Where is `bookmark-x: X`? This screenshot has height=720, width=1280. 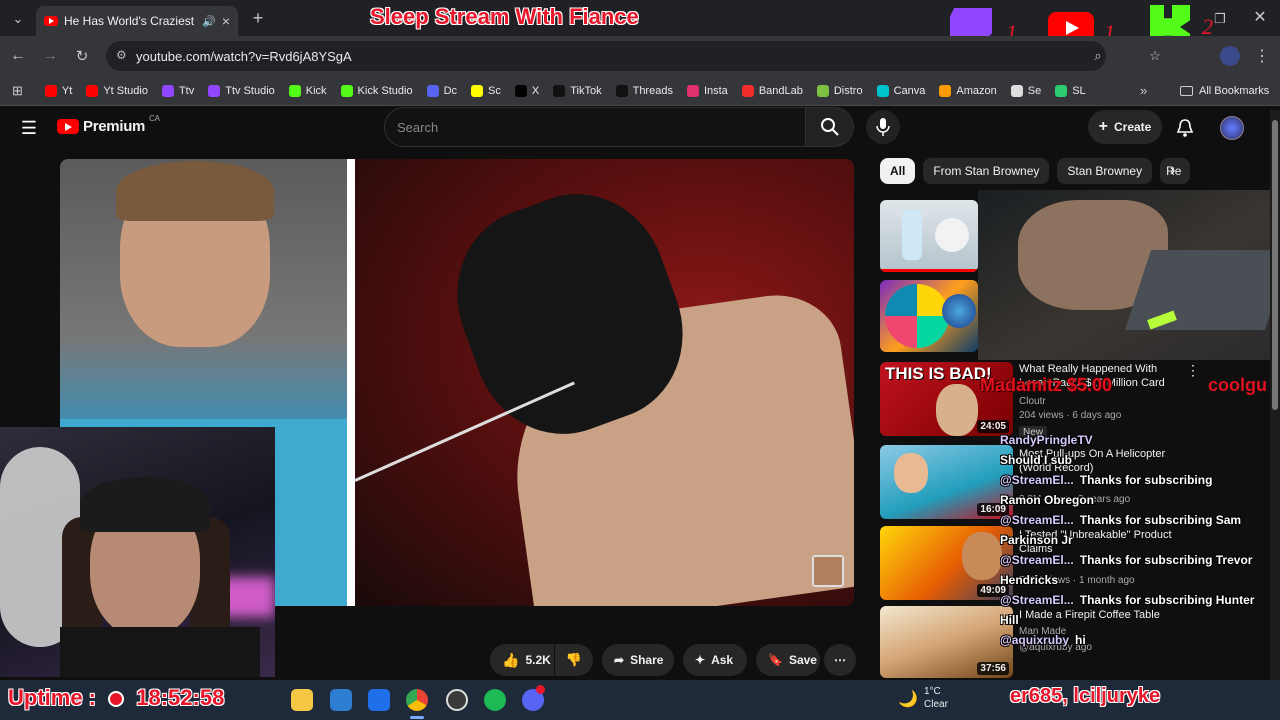 bookmark-x: X is located at coordinates (526, 90).